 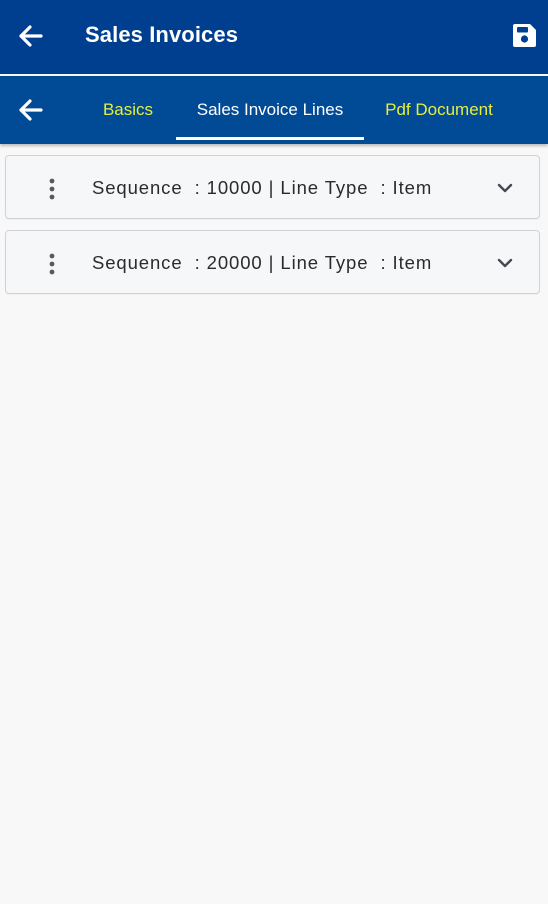 I want to click on back-button, so click(x=31, y=36).